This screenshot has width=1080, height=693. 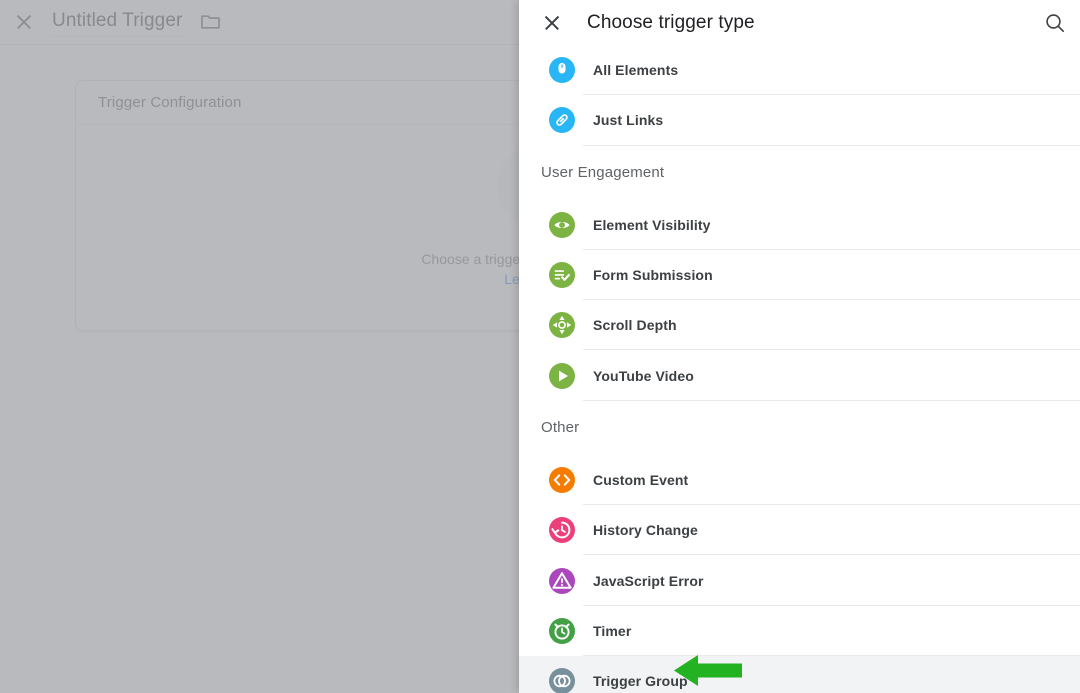 I want to click on trigger-type-row: All Elements, so click(x=799, y=70).